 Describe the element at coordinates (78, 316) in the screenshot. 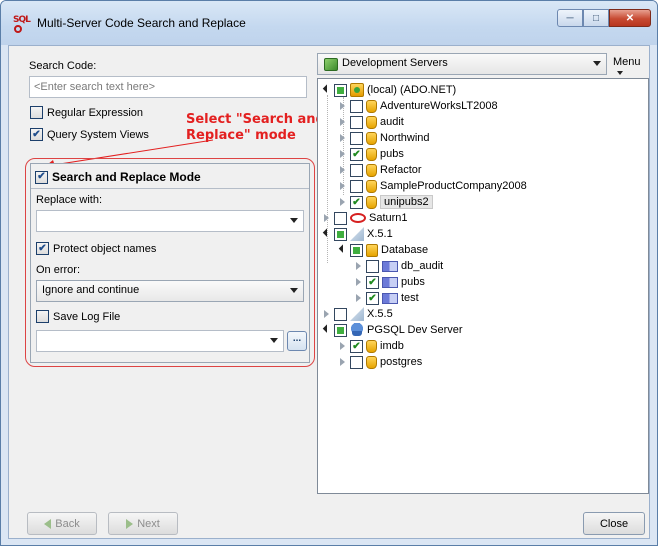

I see `save-log-checkbox-row: Save Log File` at that location.